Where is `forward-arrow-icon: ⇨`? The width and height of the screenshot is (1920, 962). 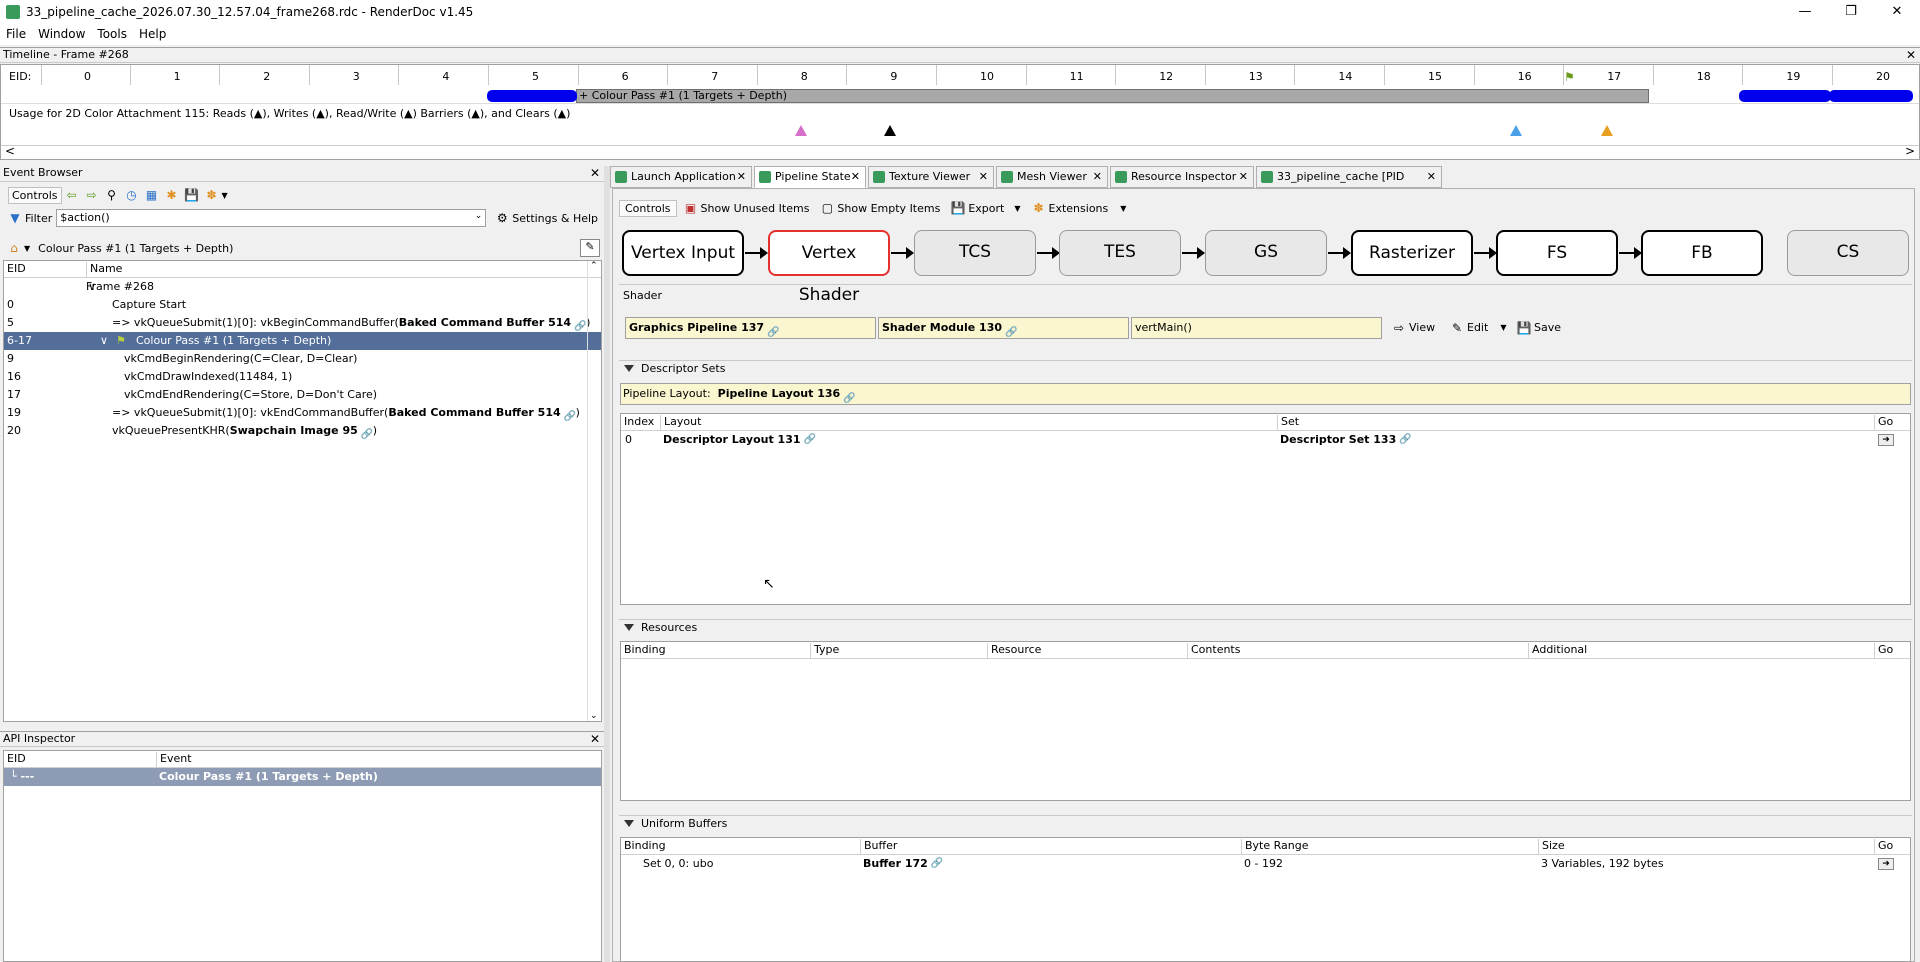 forward-arrow-icon: ⇨ is located at coordinates (92, 195).